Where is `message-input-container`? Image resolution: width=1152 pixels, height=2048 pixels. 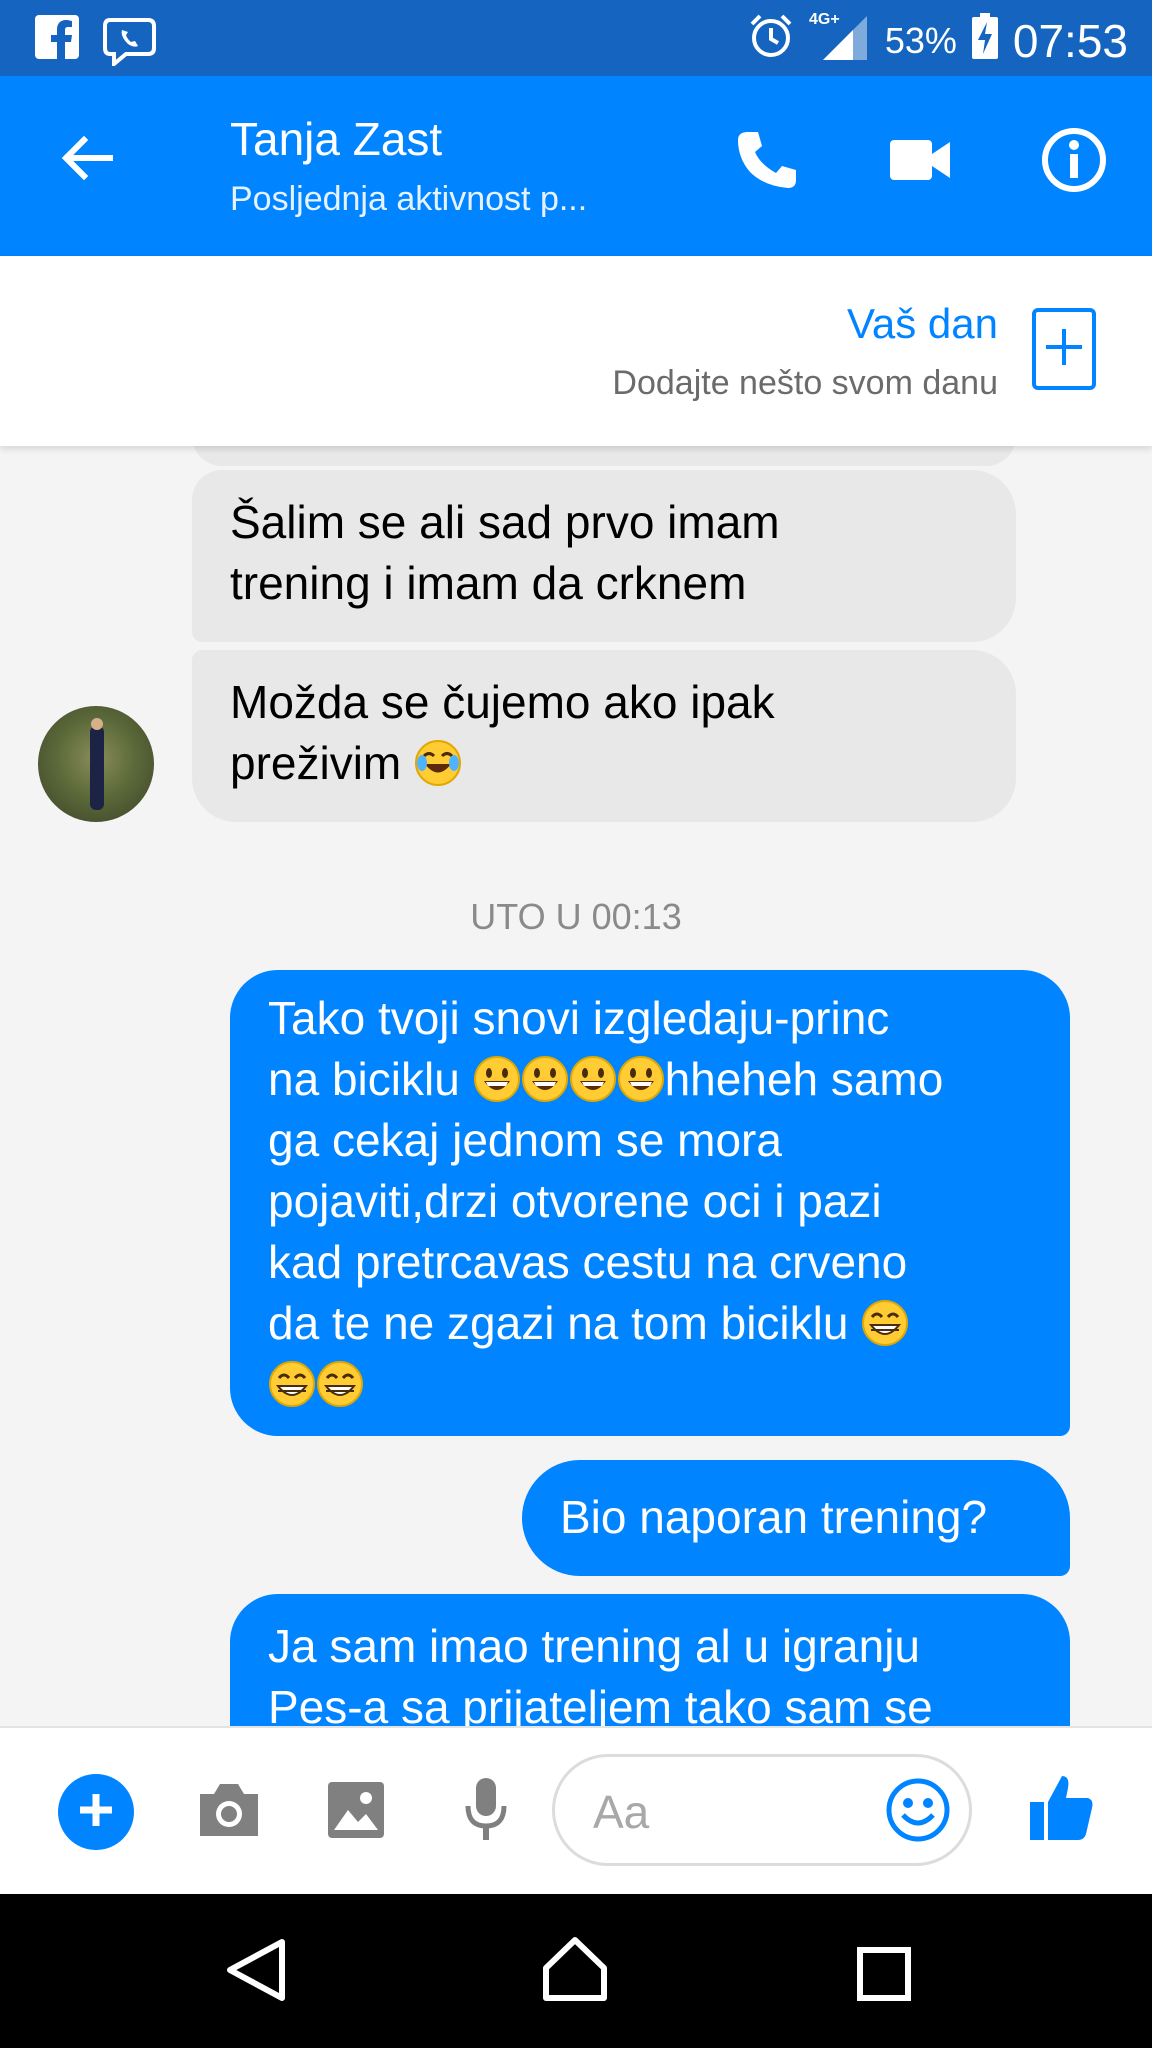 message-input-container is located at coordinates (762, 1810).